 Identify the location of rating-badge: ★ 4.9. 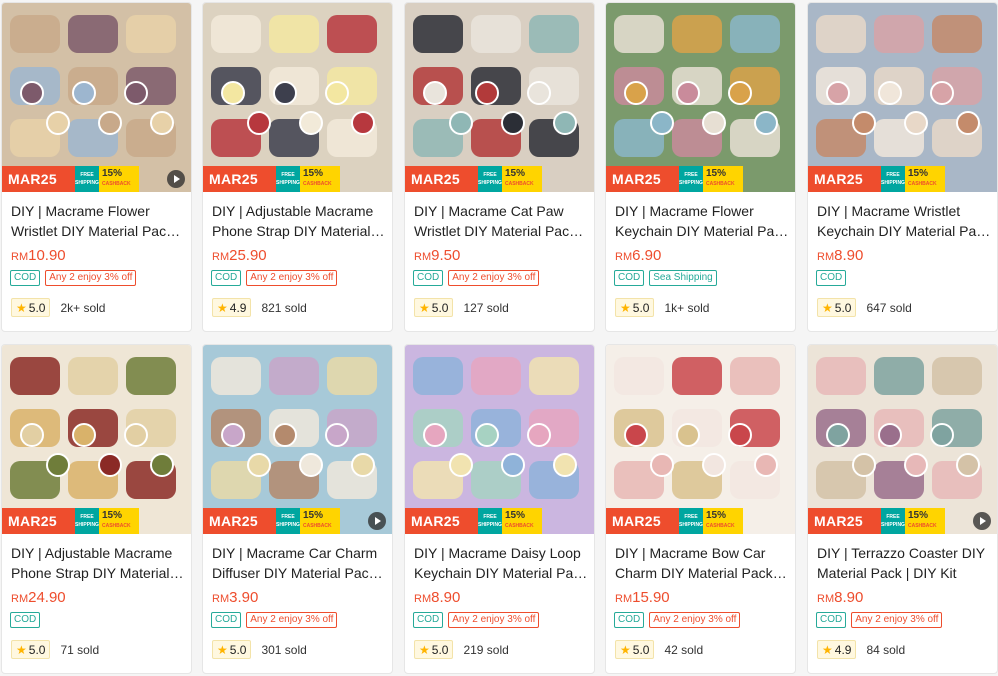
(232, 307).